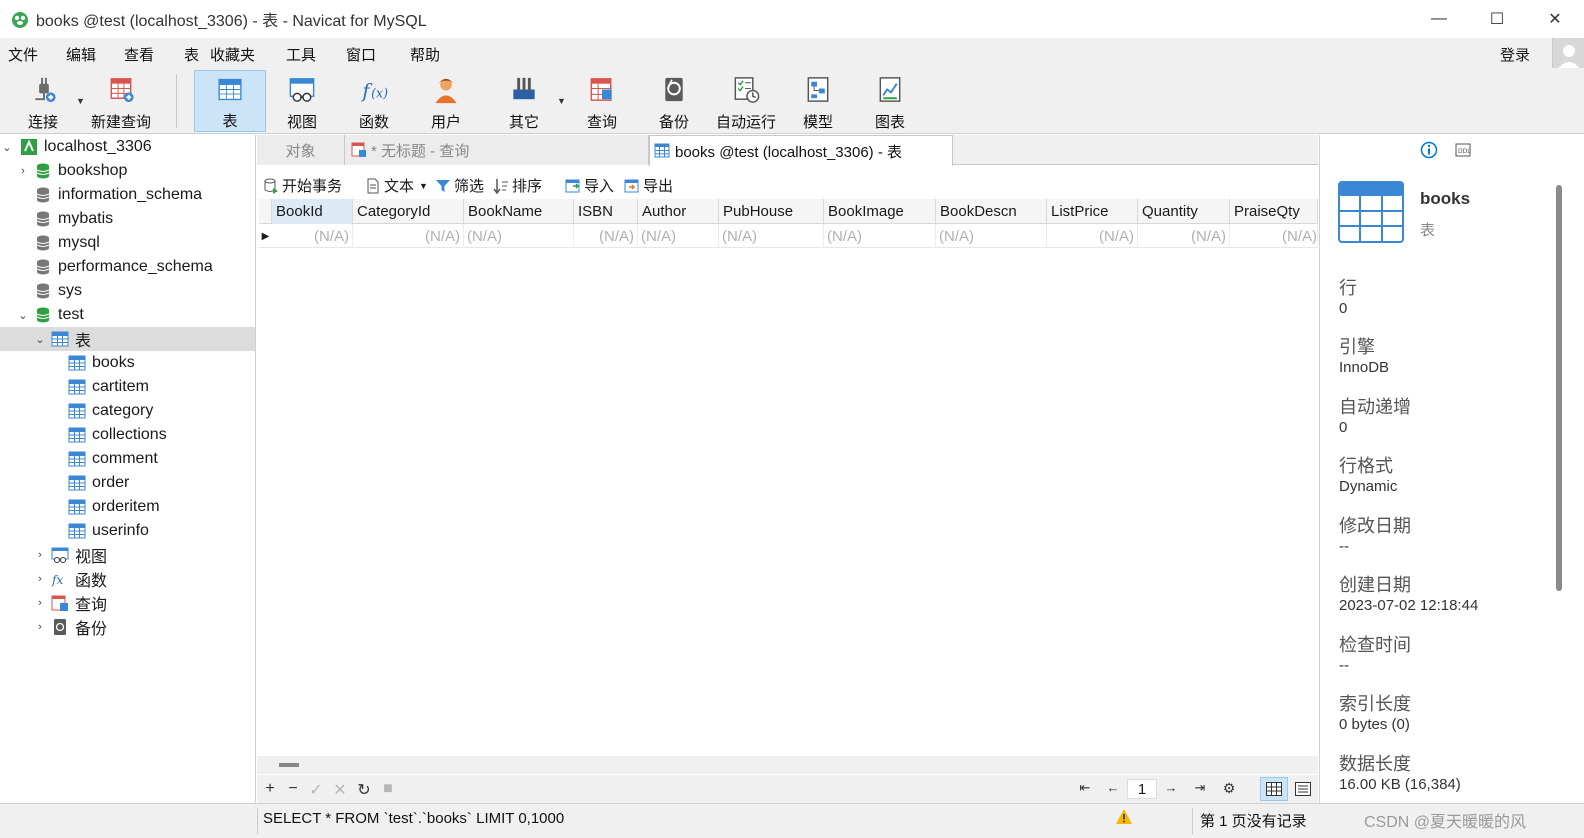  Describe the element at coordinates (787, 765) in the screenshot. I see `horizontal-scrollbar` at that location.